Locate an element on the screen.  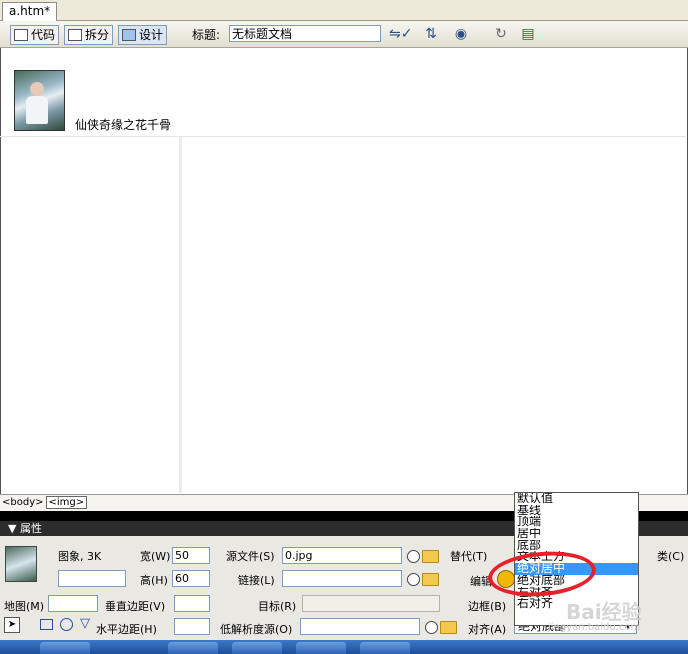
align-label: 对齐(A) is located at coordinates (487, 629).